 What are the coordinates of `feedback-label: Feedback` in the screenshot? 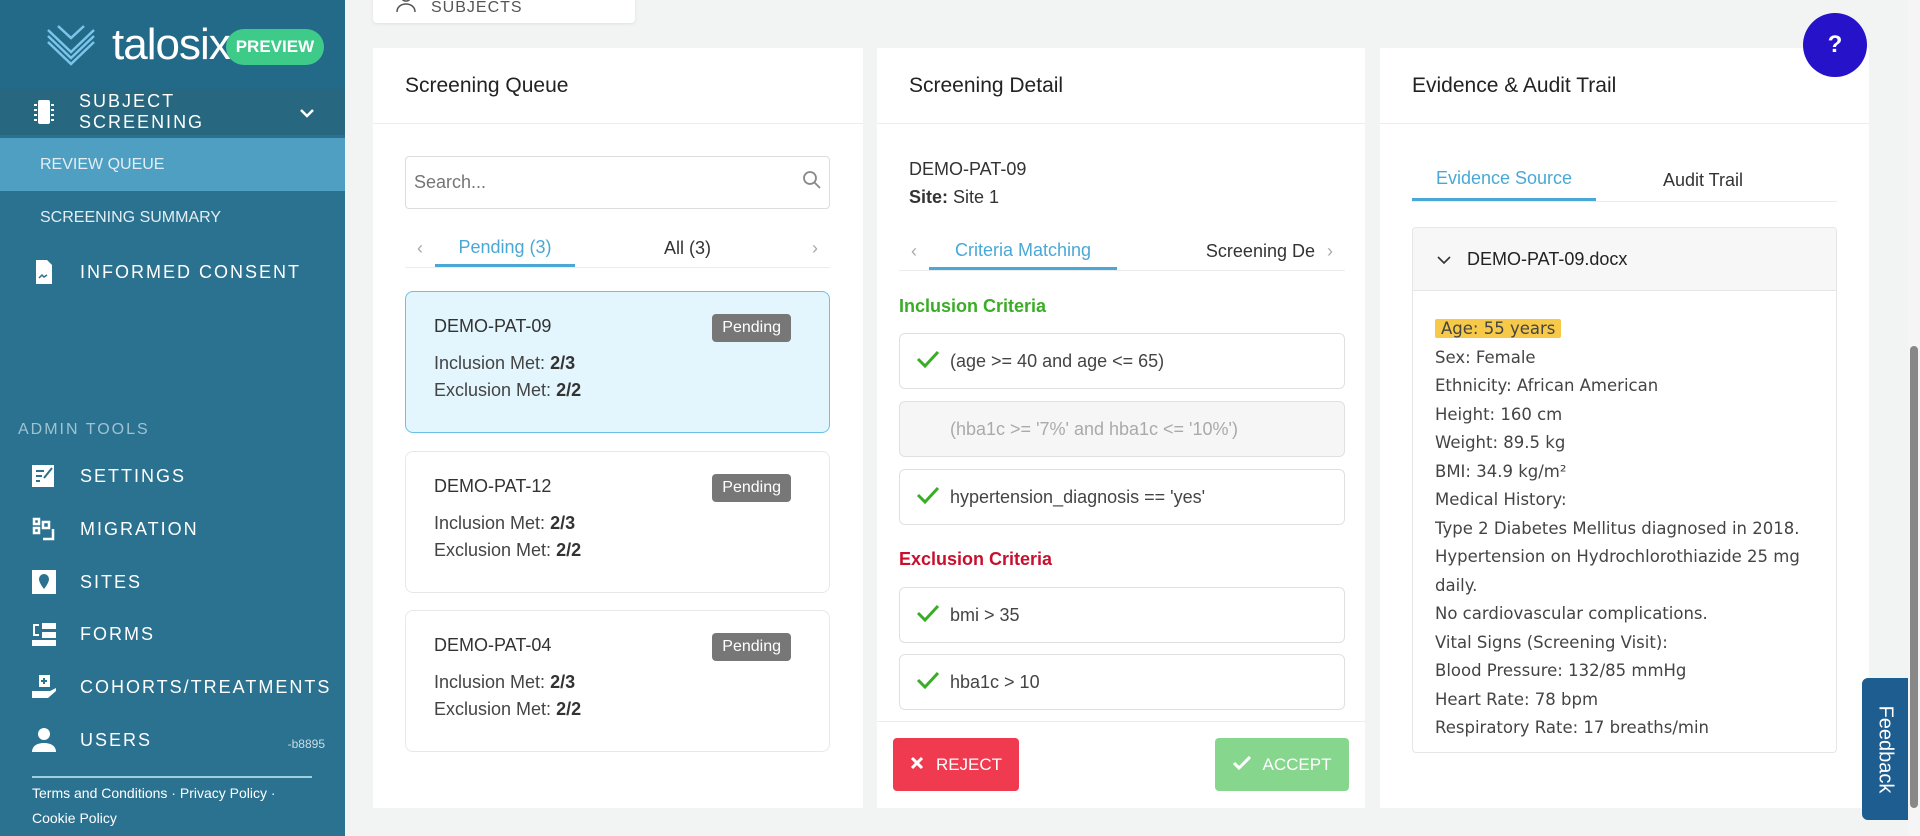 It's located at (1885, 749).